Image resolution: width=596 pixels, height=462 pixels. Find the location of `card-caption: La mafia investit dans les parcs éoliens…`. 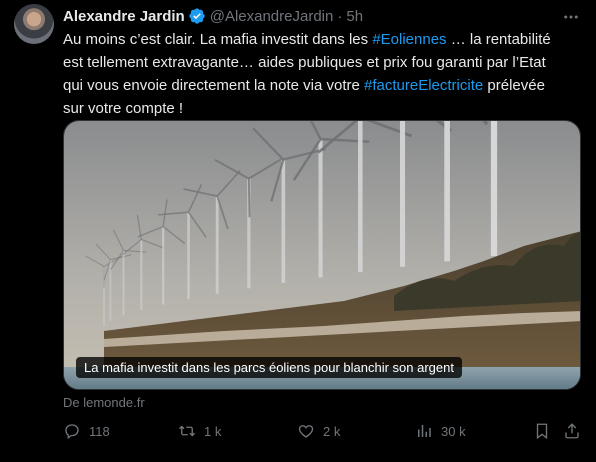

card-caption: La mafia investit dans les parcs éoliens… is located at coordinates (269, 367).